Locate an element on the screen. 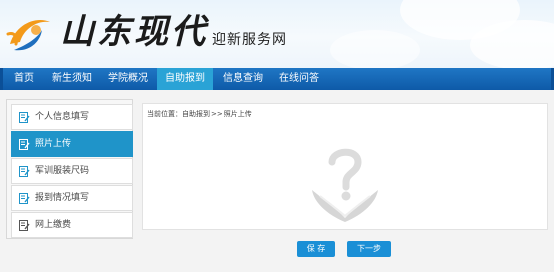 This screenshot has width=554, height=272. save-button: 保 存 is located at coordinates (316, 249).